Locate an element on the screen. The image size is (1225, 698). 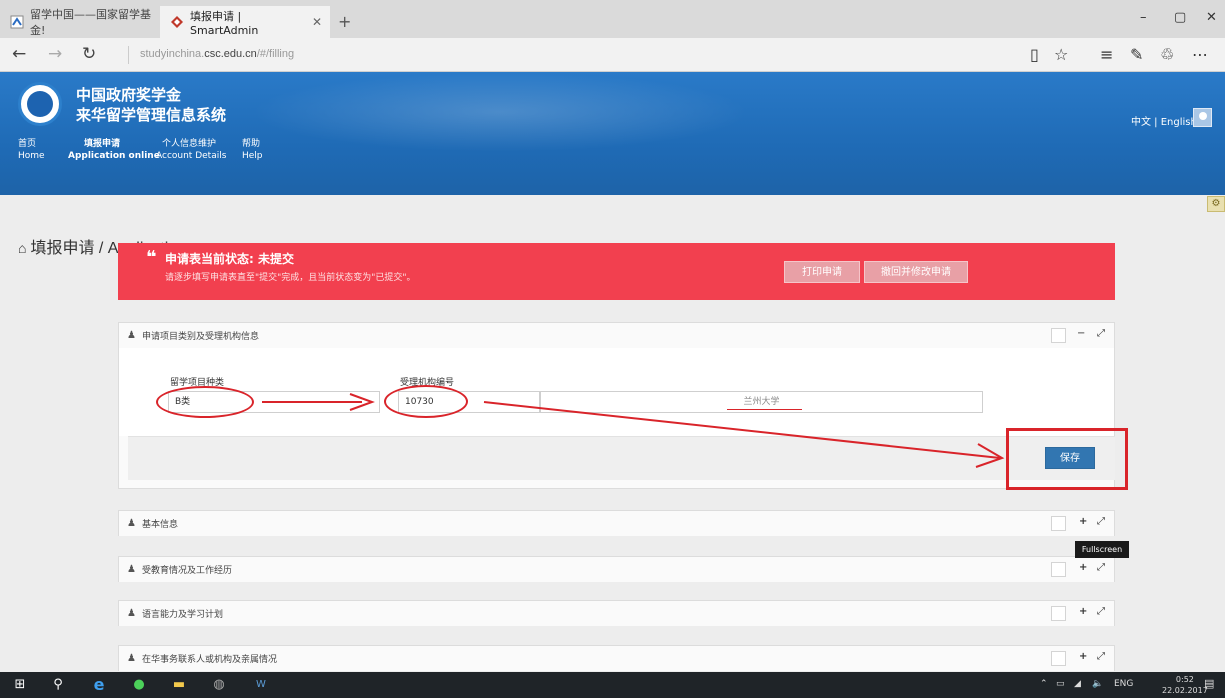
battery-icon: ▭ is located at coordinates (1060, 684).